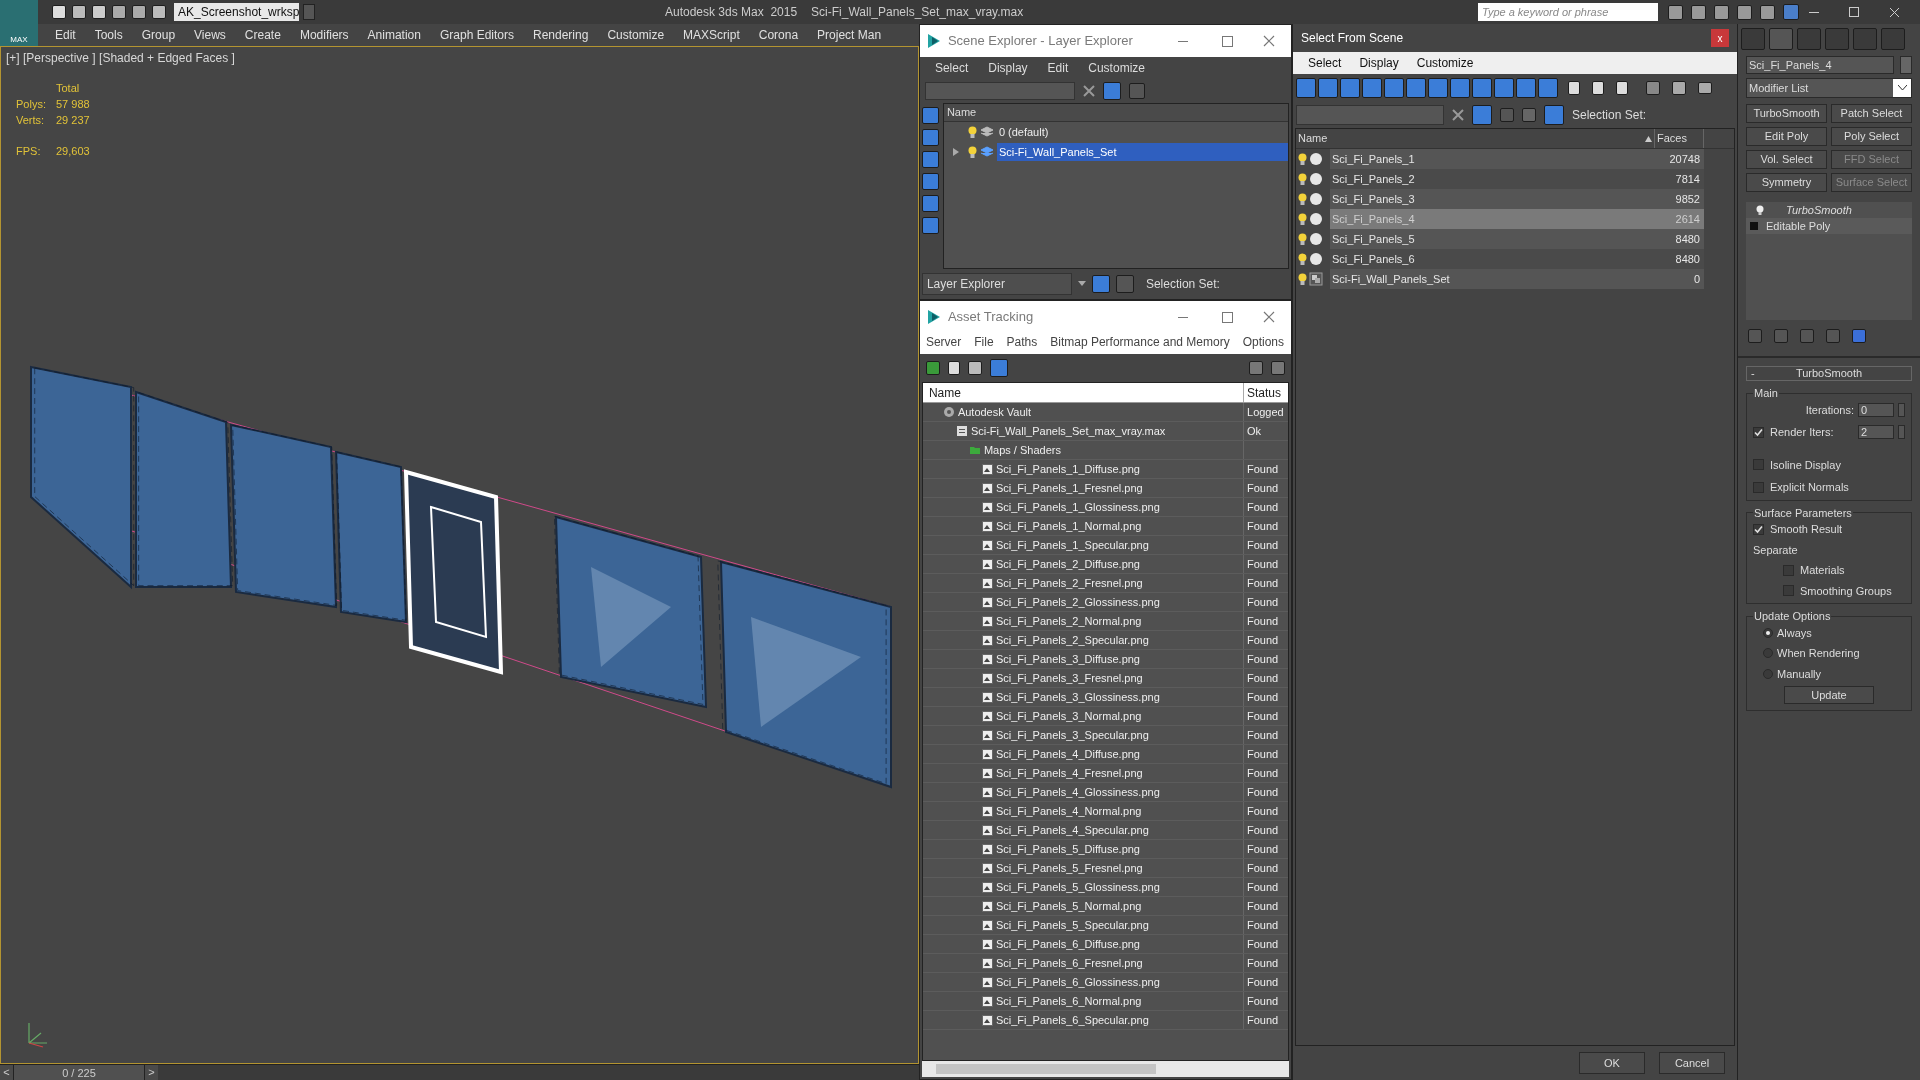 The height and width of the screenshot is (1080, 1920). Describe the element at coordinates (1906, 65) in the screenshot. I see `object-color-swatch` at that location.